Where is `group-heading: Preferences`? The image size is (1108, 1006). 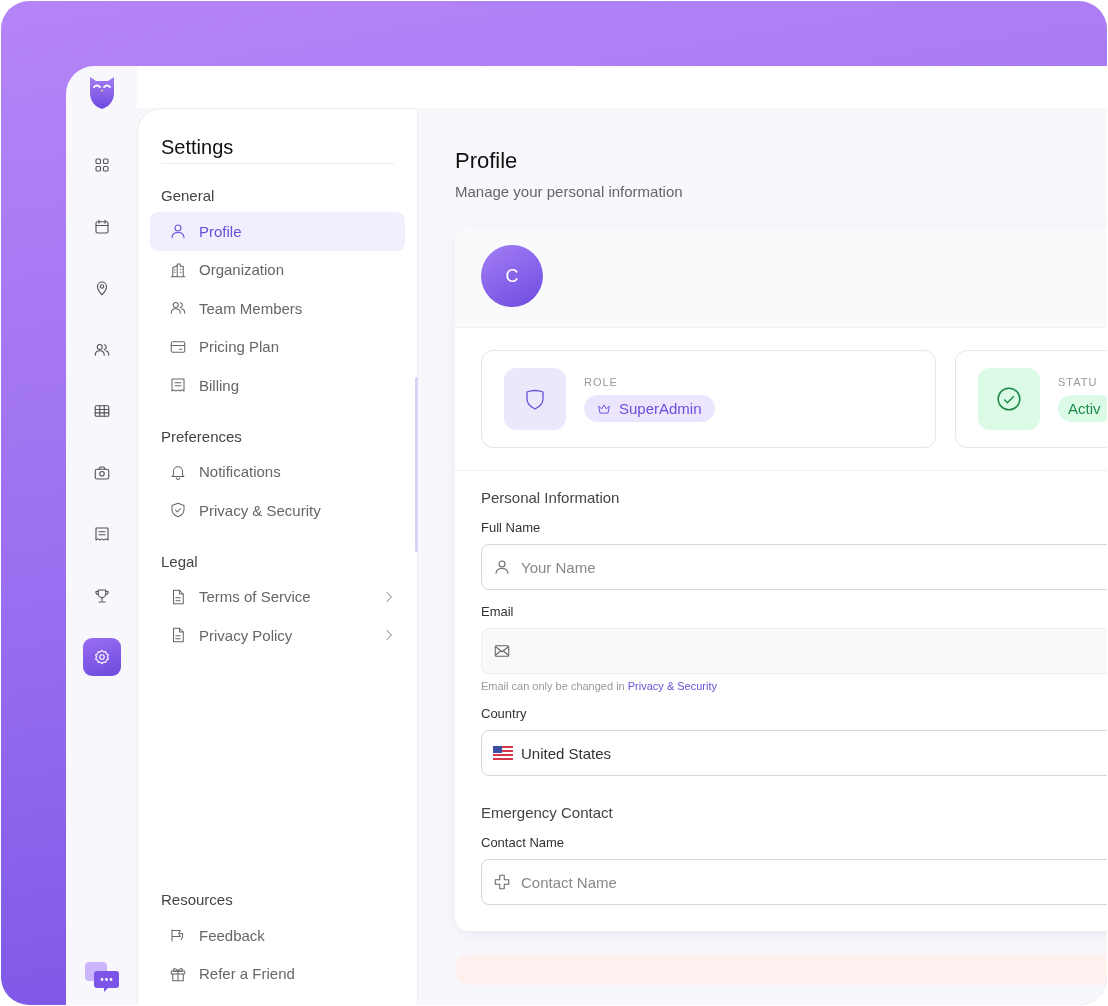
group-heading: Preferences is located at coordinates (201, 436).